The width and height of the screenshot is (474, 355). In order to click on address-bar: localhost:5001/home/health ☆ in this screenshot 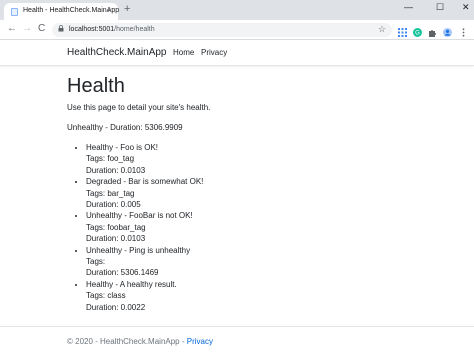, I will do `click(222, 30)`.